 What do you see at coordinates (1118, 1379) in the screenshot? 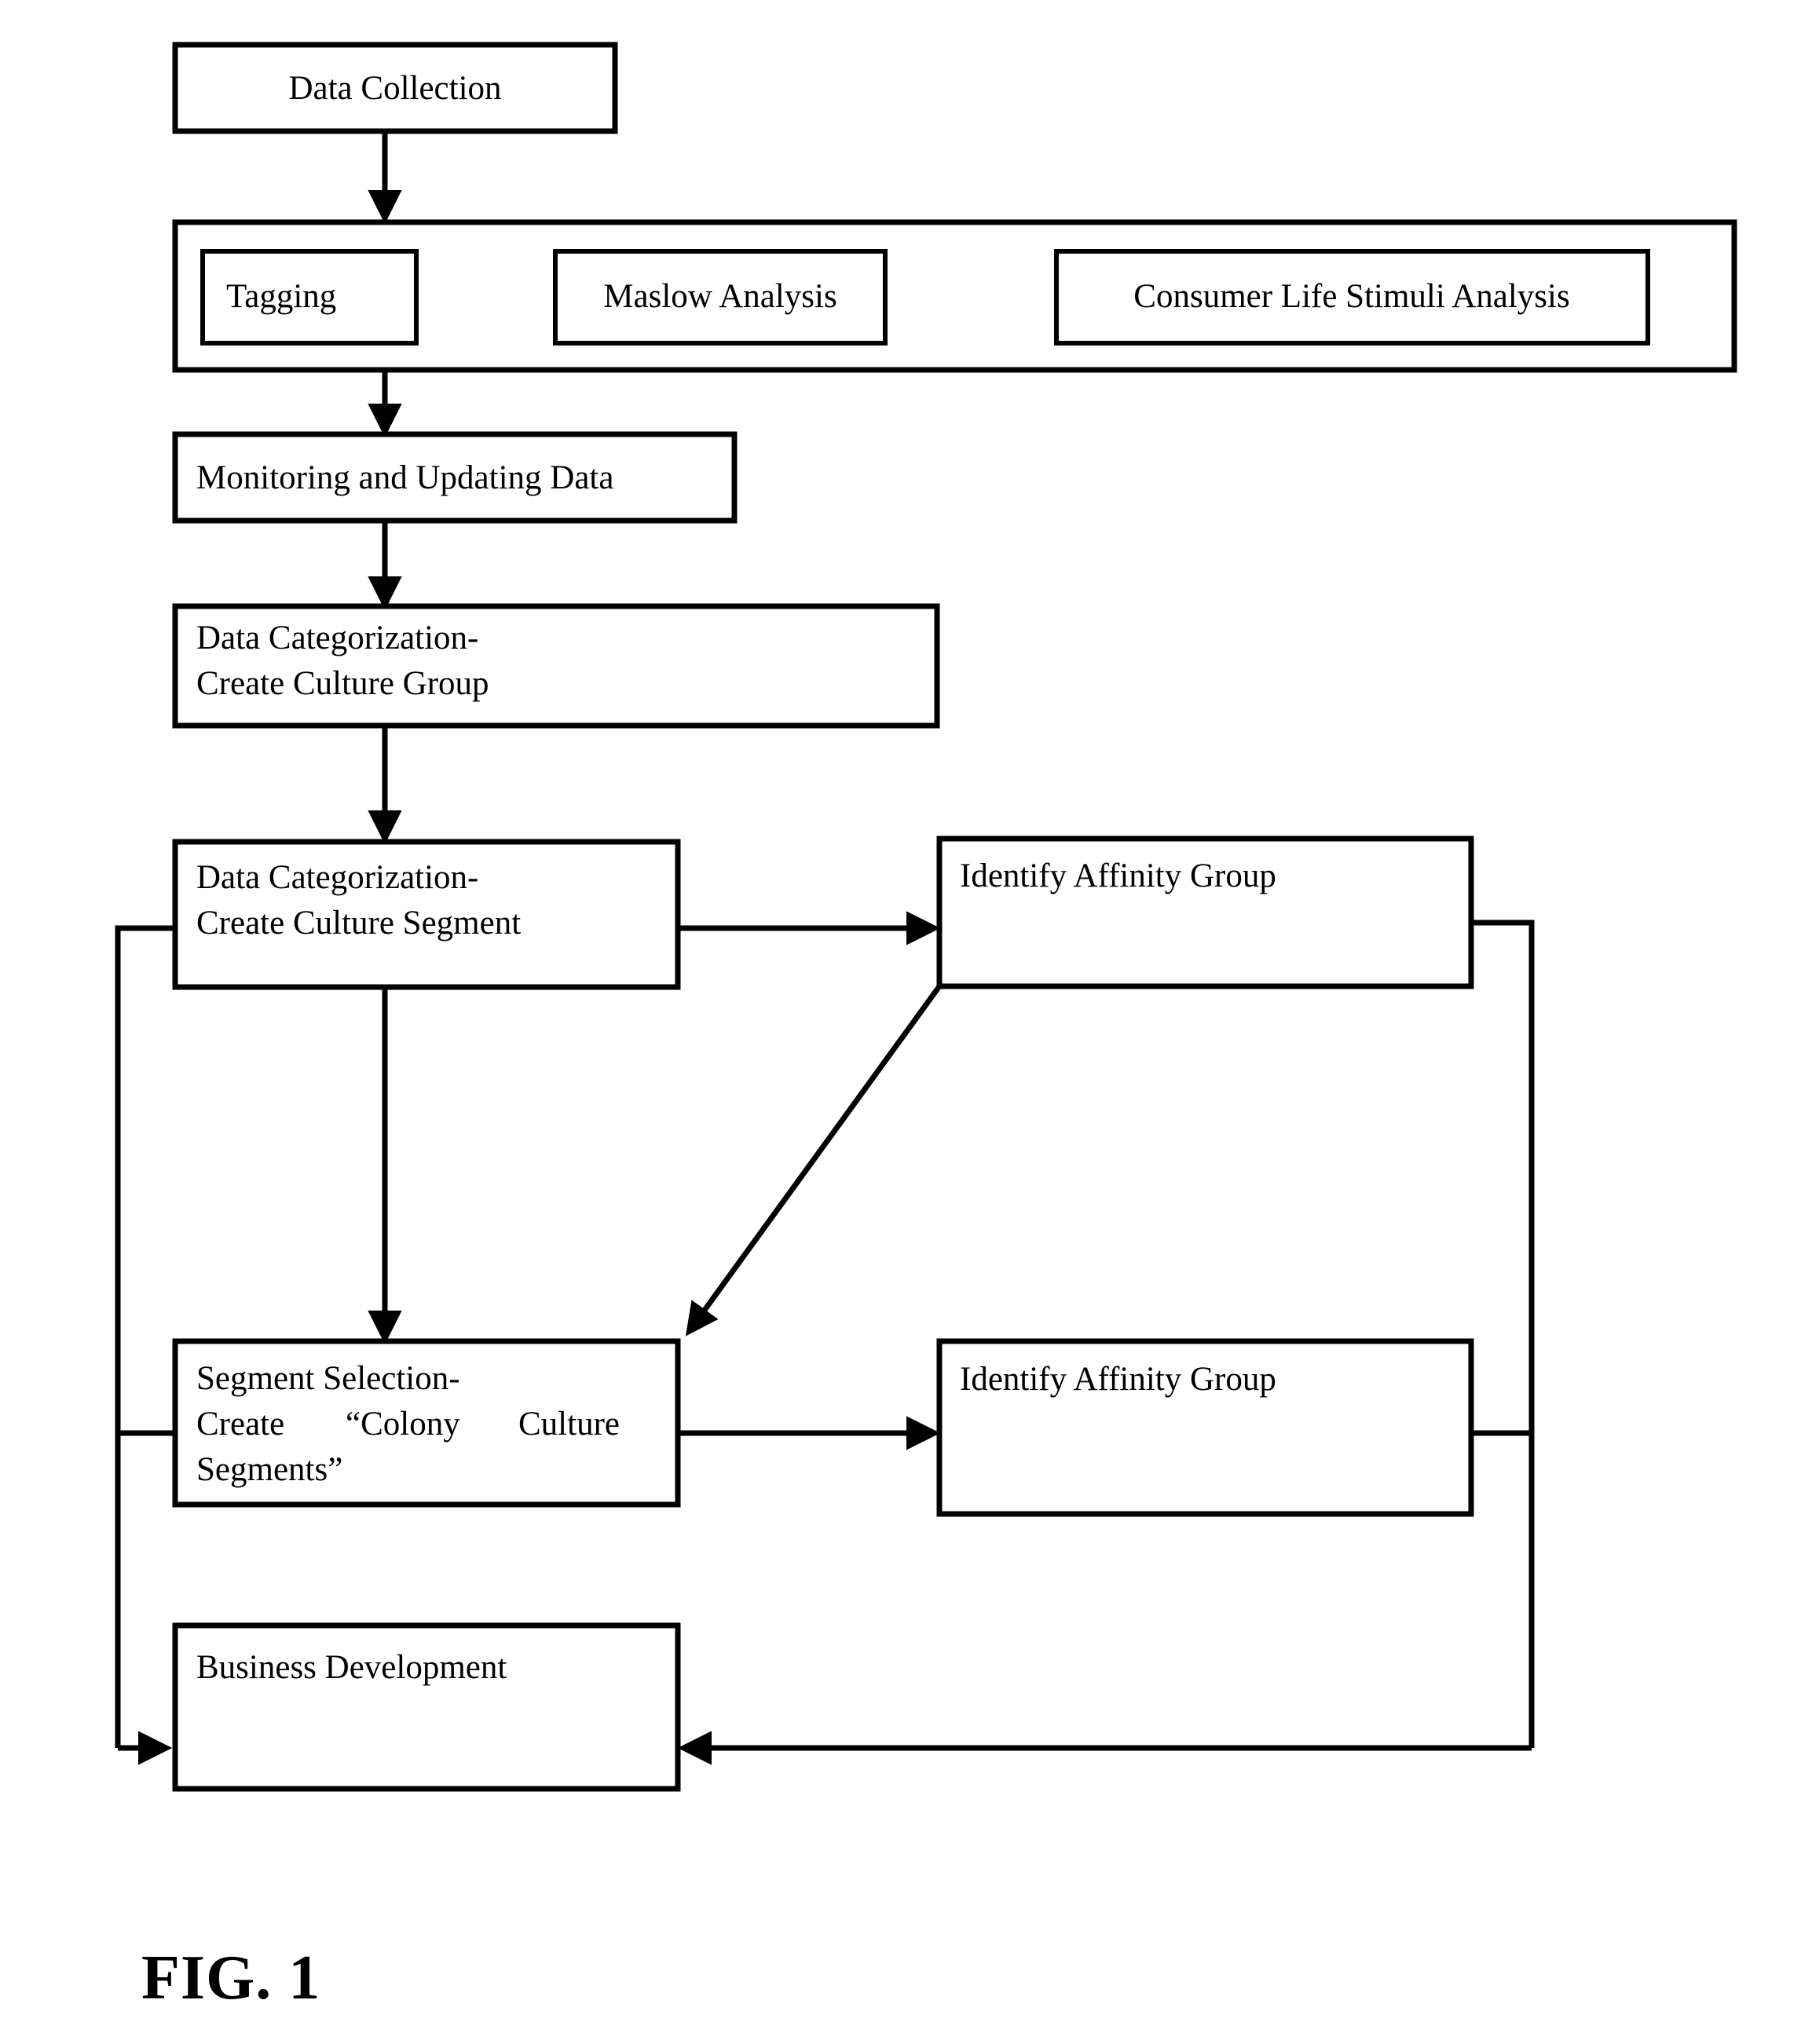
I see `node-identify-affinity-group-bottom-label: Identify Affinity Group` at bounding box center [1118, 1379].